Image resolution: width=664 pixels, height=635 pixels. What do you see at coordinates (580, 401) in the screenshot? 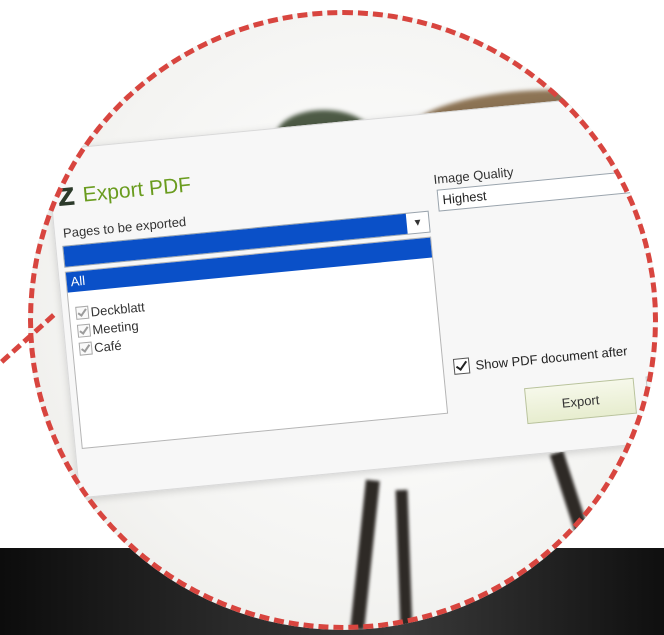
I see `export-button: Export` at bounding box center [580, 401].